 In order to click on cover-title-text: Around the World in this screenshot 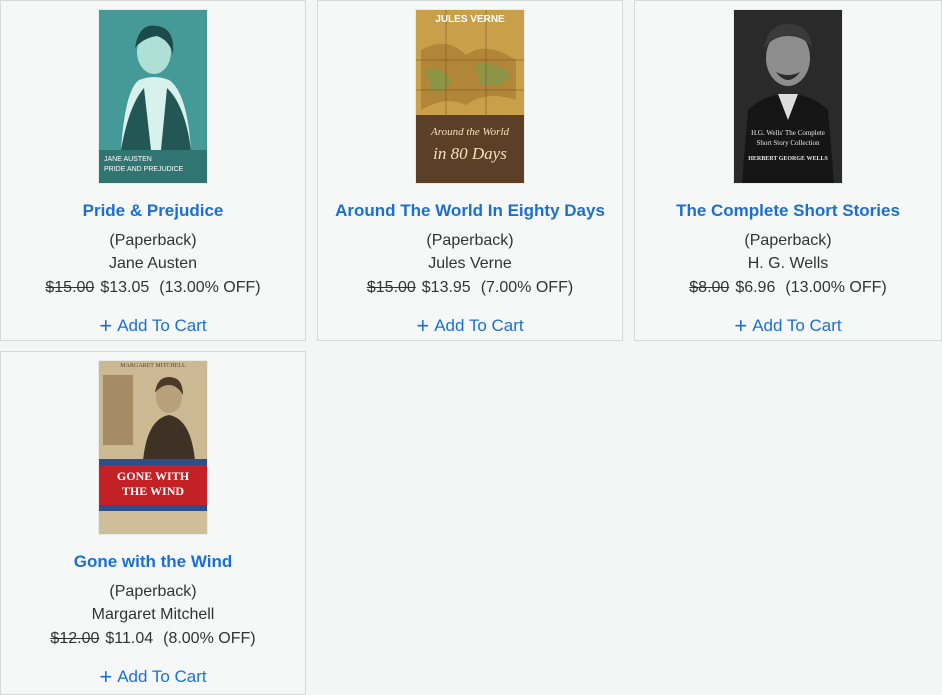, I will do `click(470, 132)`.